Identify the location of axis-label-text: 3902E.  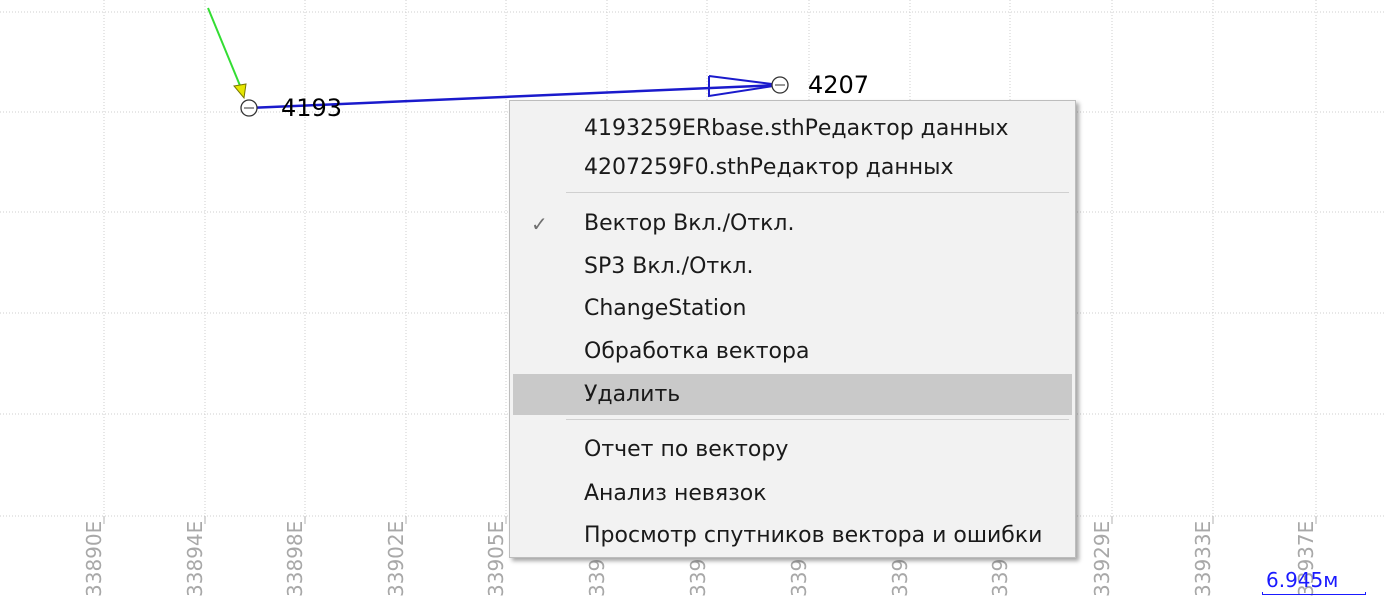
(396, 552).